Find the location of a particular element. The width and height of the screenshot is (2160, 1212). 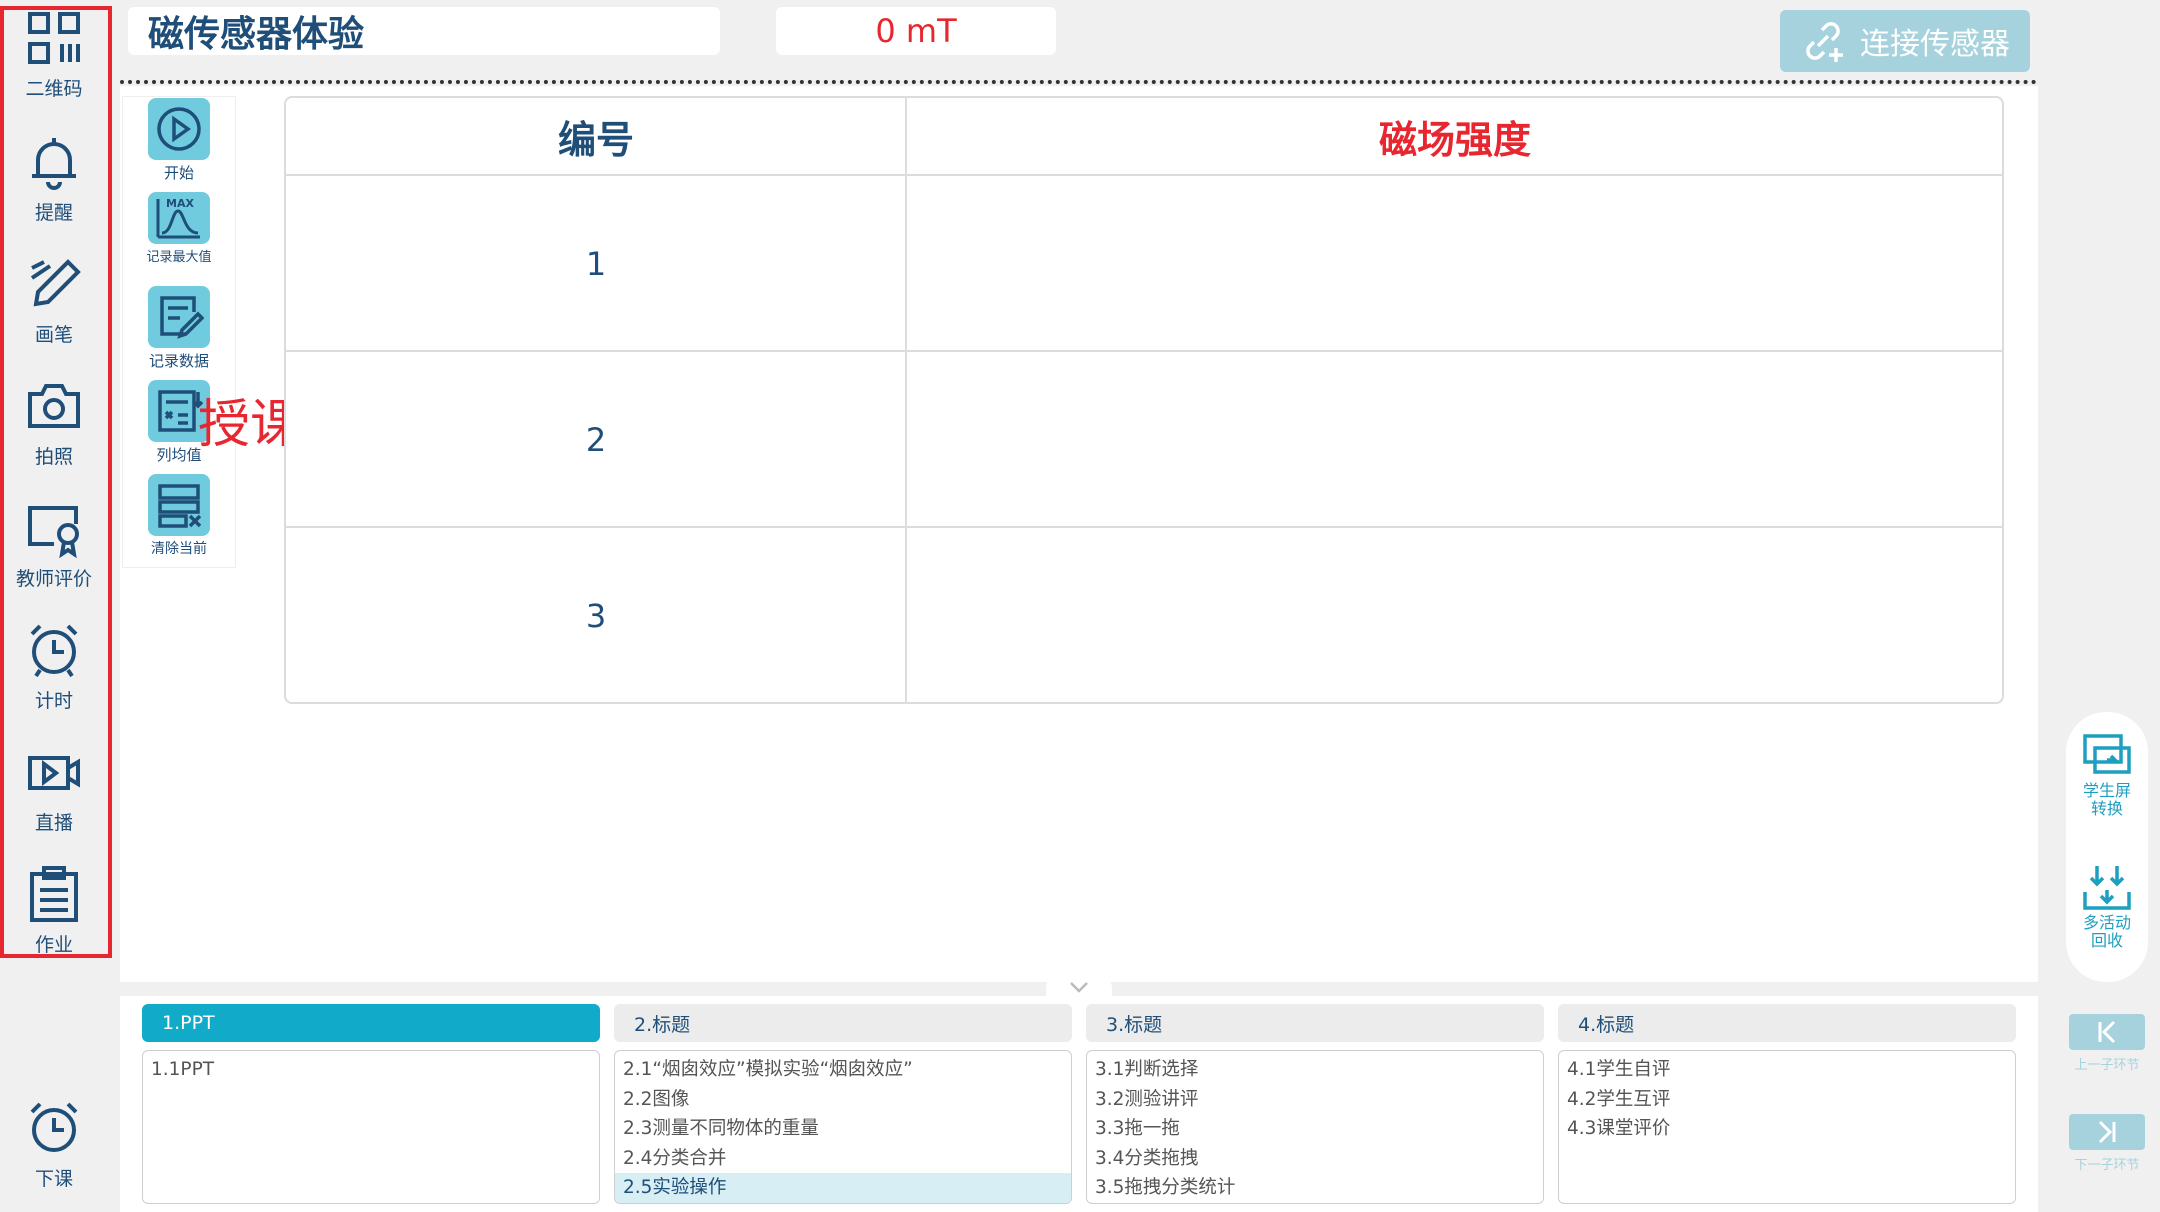

clear-current-icon is located at coordinates (180, 506).